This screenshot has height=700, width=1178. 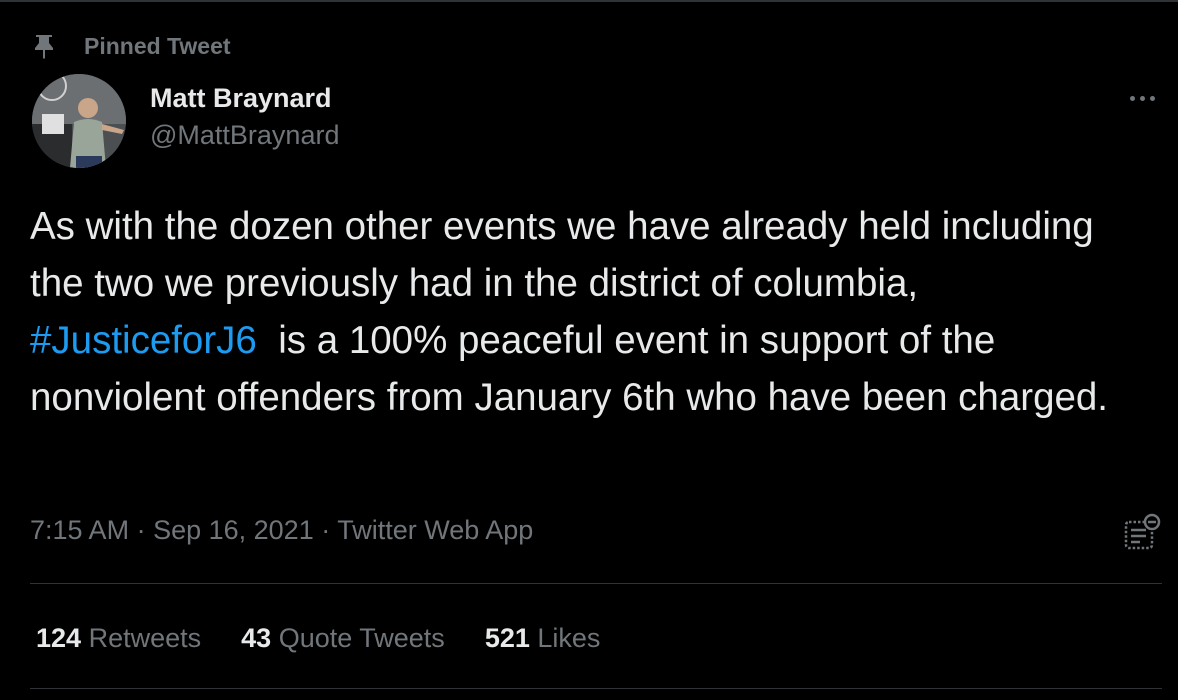 What do you see at coordinates (1143, 533) in the screenshot?
I see `tweet-activity-icon` at bounding box center [1143, 533].